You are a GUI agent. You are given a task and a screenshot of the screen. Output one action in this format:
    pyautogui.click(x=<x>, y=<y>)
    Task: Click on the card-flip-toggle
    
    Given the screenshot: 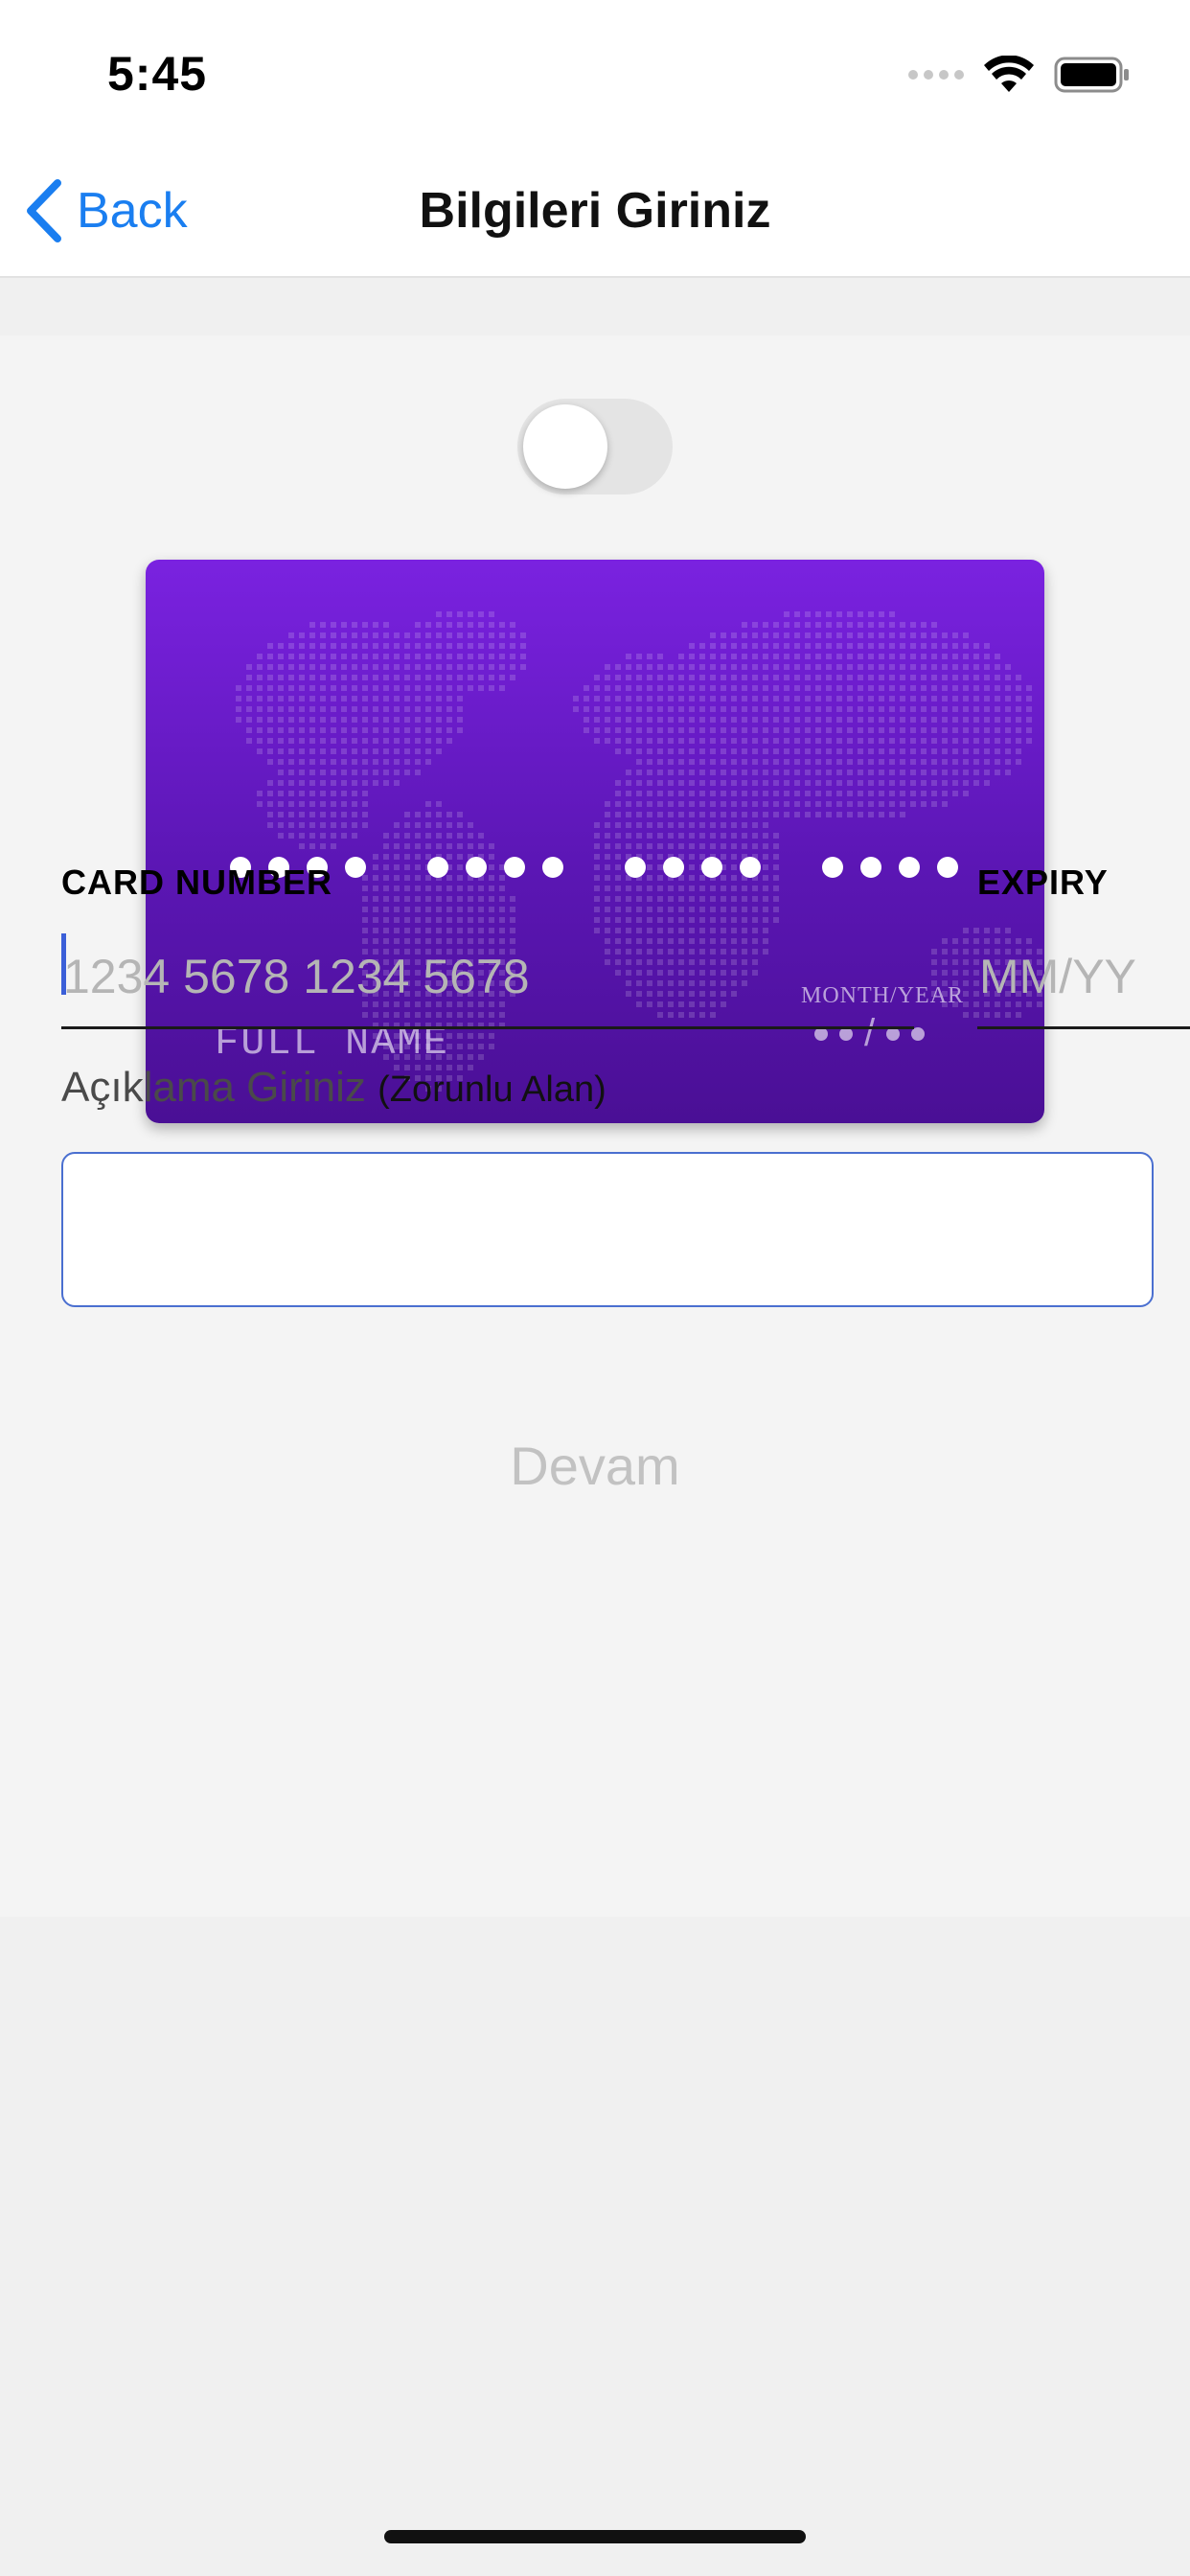 What is the action you would take?
    pyautogui.click(x=595, y=446)
    